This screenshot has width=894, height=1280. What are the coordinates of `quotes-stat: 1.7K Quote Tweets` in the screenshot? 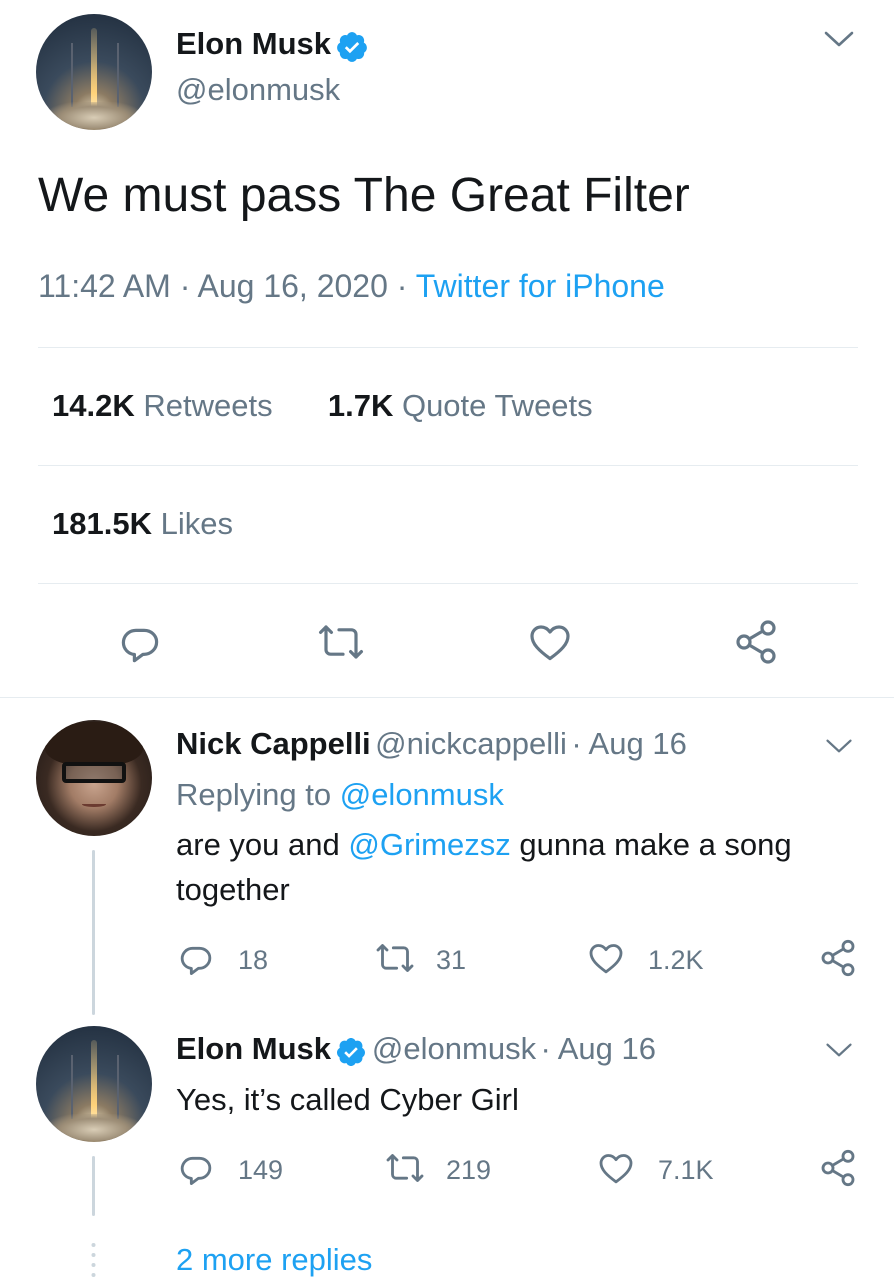 It's located at (460, 405).